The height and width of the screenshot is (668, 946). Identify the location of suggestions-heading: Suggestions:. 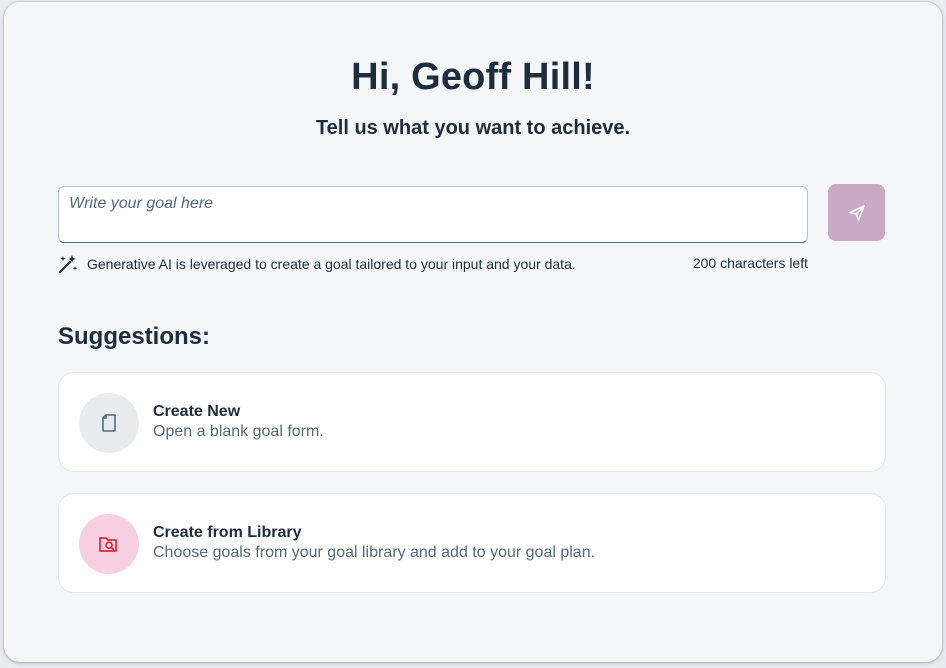
(134, 336).